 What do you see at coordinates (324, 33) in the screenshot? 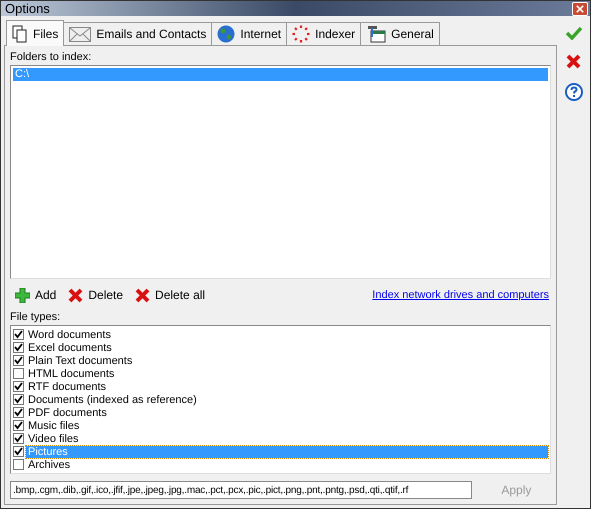
I see `tab: Indexer` at bounding box center [324, 33].